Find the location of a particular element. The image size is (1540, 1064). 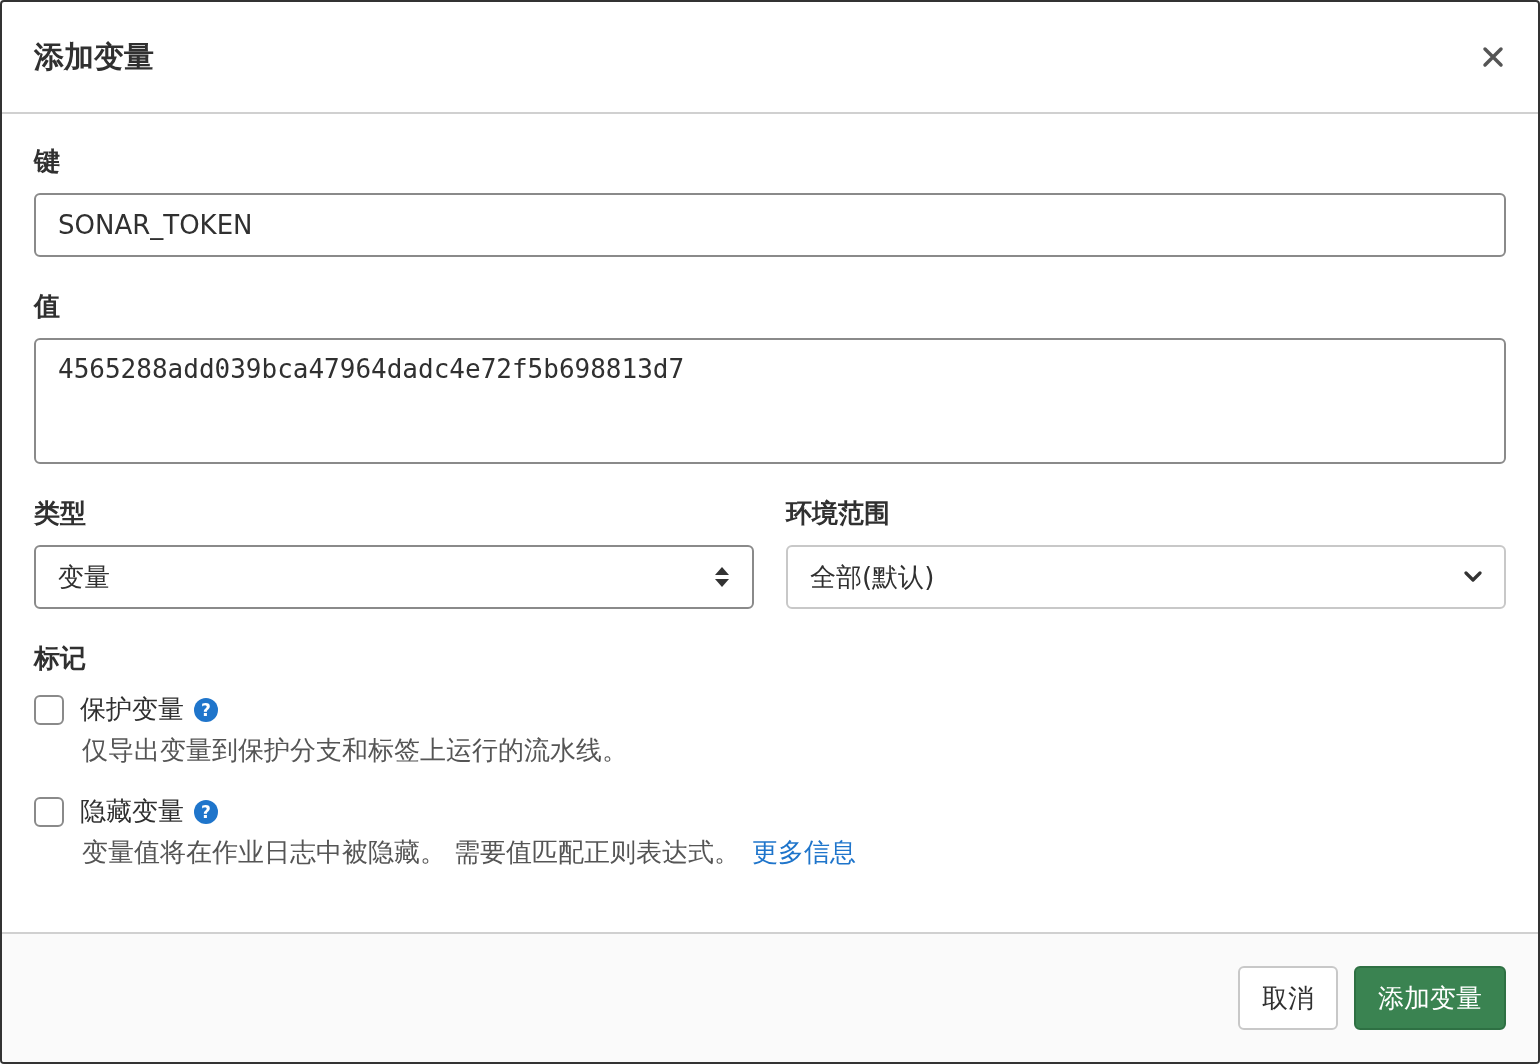

more-info-link: 更多信息 is located at coordinates (804, 852).